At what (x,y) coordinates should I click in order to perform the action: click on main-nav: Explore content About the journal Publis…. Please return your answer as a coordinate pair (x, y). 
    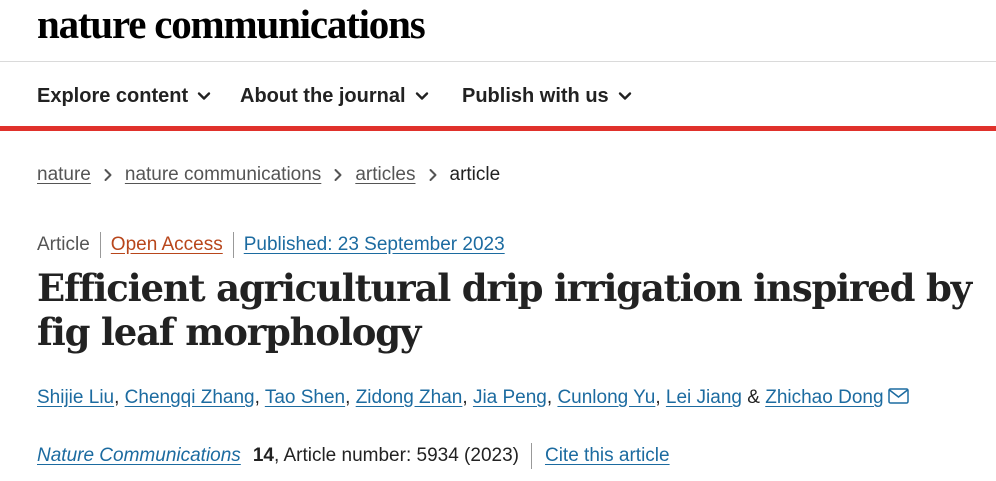
    Looking at the image, I should click on (498, 96).